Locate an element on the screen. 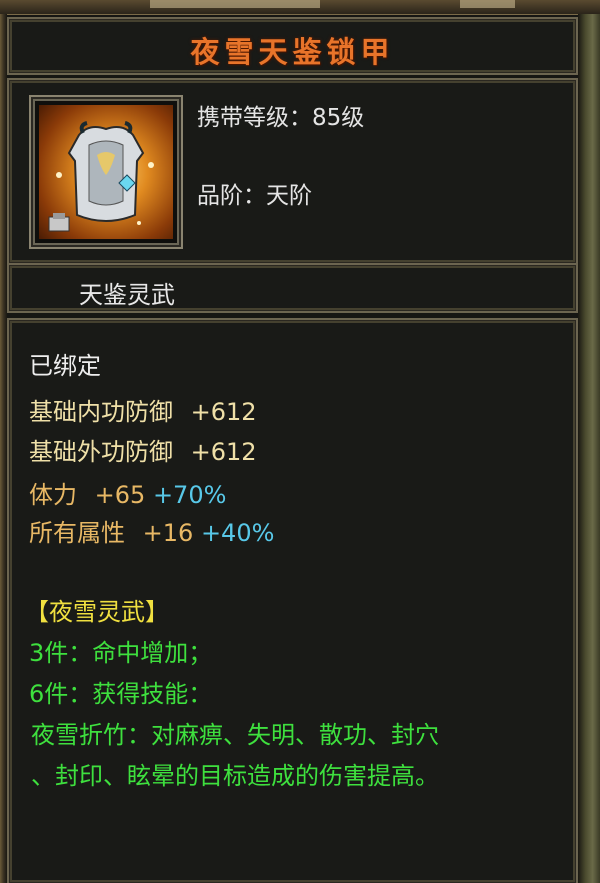 The width and height of the screenshot is (600, 883). bonus-stat-row: 体力 +65 +70% is located at coordinates (127, 492).